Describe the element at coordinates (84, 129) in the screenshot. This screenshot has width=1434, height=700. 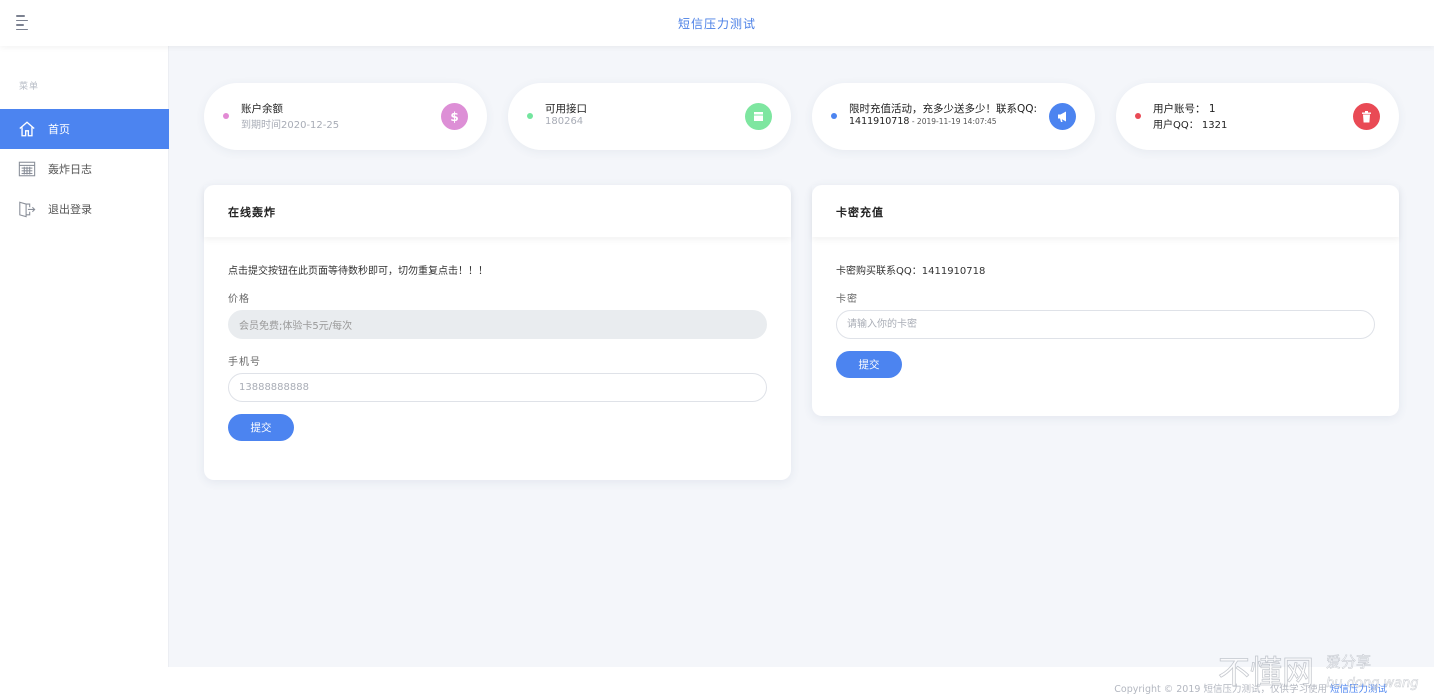
I see `sidebar-item-home: 首页` at that location.